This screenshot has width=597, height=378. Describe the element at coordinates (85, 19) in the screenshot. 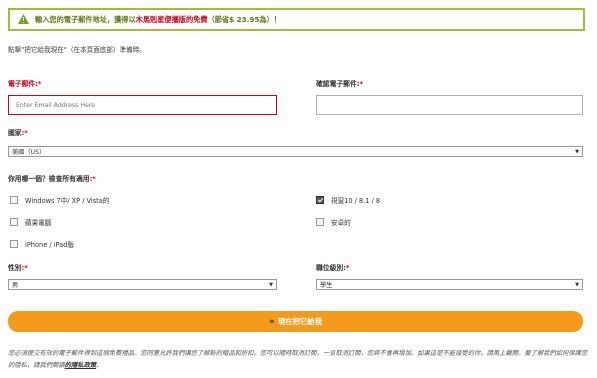

I see `banner-text-1: 輸入您的電子郵件地址，獲得以` at that location.